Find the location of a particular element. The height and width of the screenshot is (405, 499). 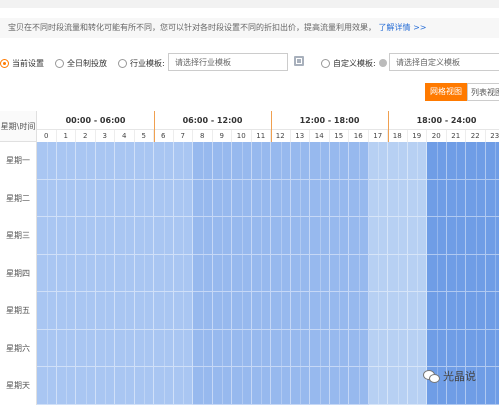

list-view-button: 列表视图 is located at coordinates (483, 92).